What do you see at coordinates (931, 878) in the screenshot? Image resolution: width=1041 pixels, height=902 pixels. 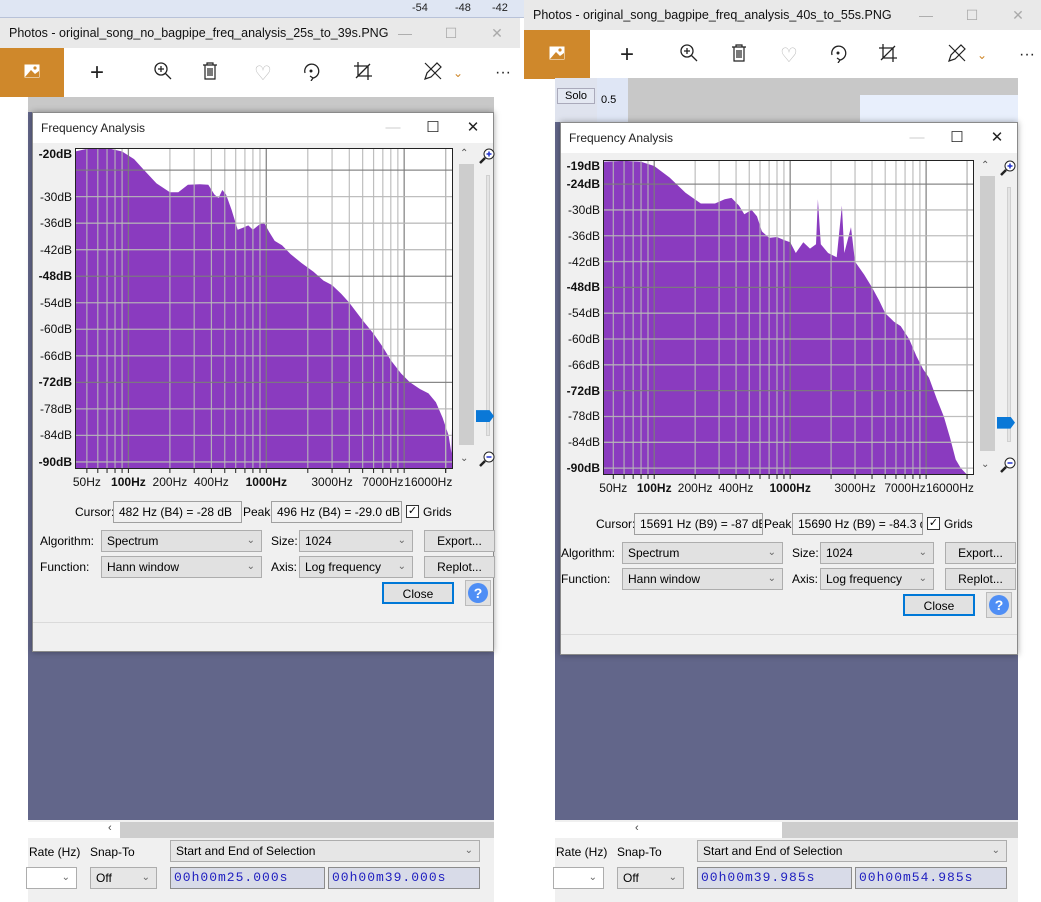 I see `selection-end-time: 00h00m54.985s` at bounding box center [931, 878].